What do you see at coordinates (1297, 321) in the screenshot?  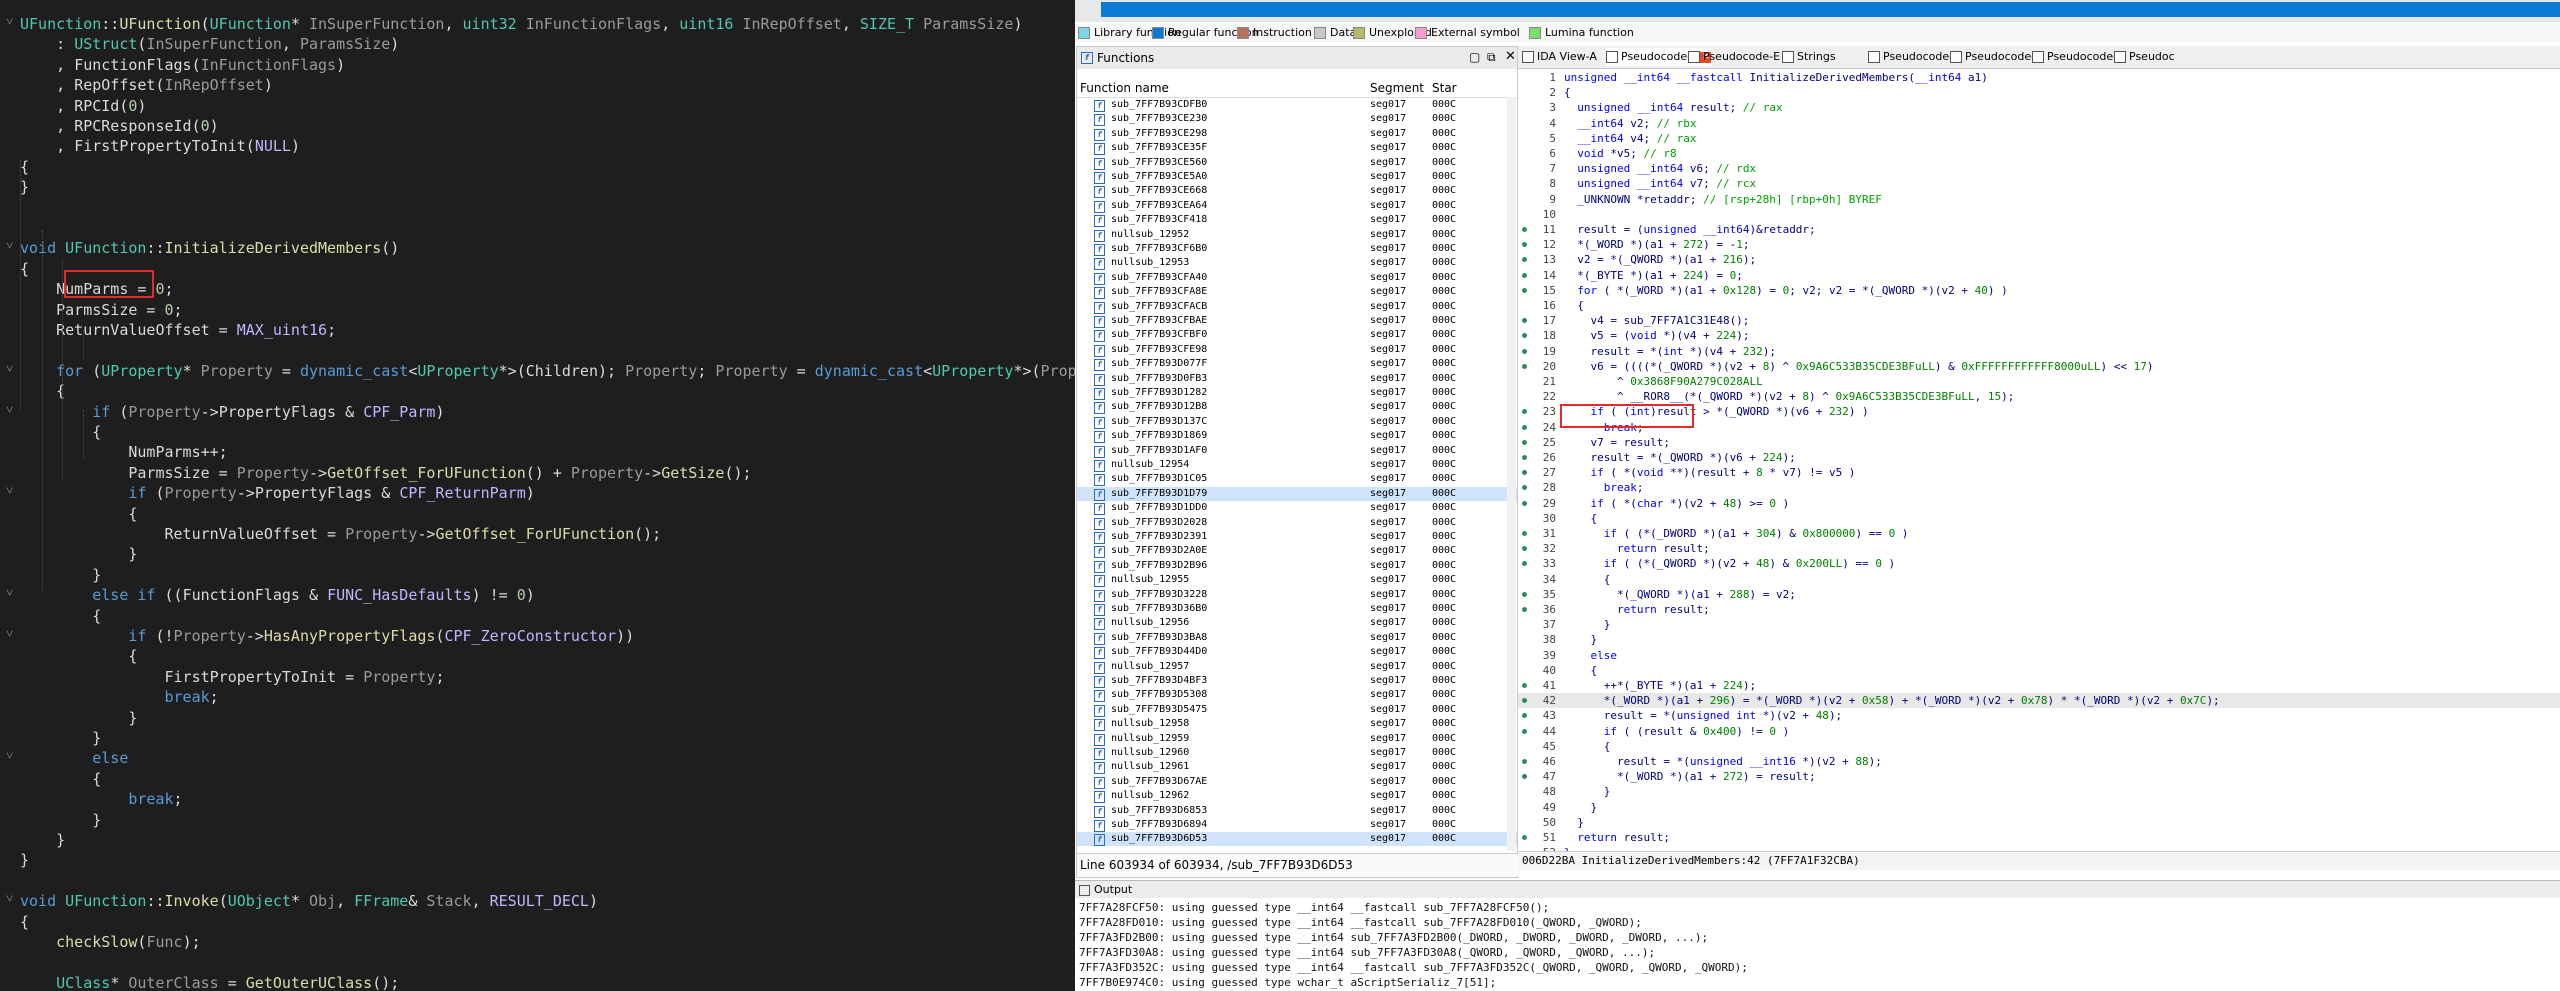 I see `function-row: f sub_7FF7B93CFBAE seg017 000C` at bounding box center [1297, 321].